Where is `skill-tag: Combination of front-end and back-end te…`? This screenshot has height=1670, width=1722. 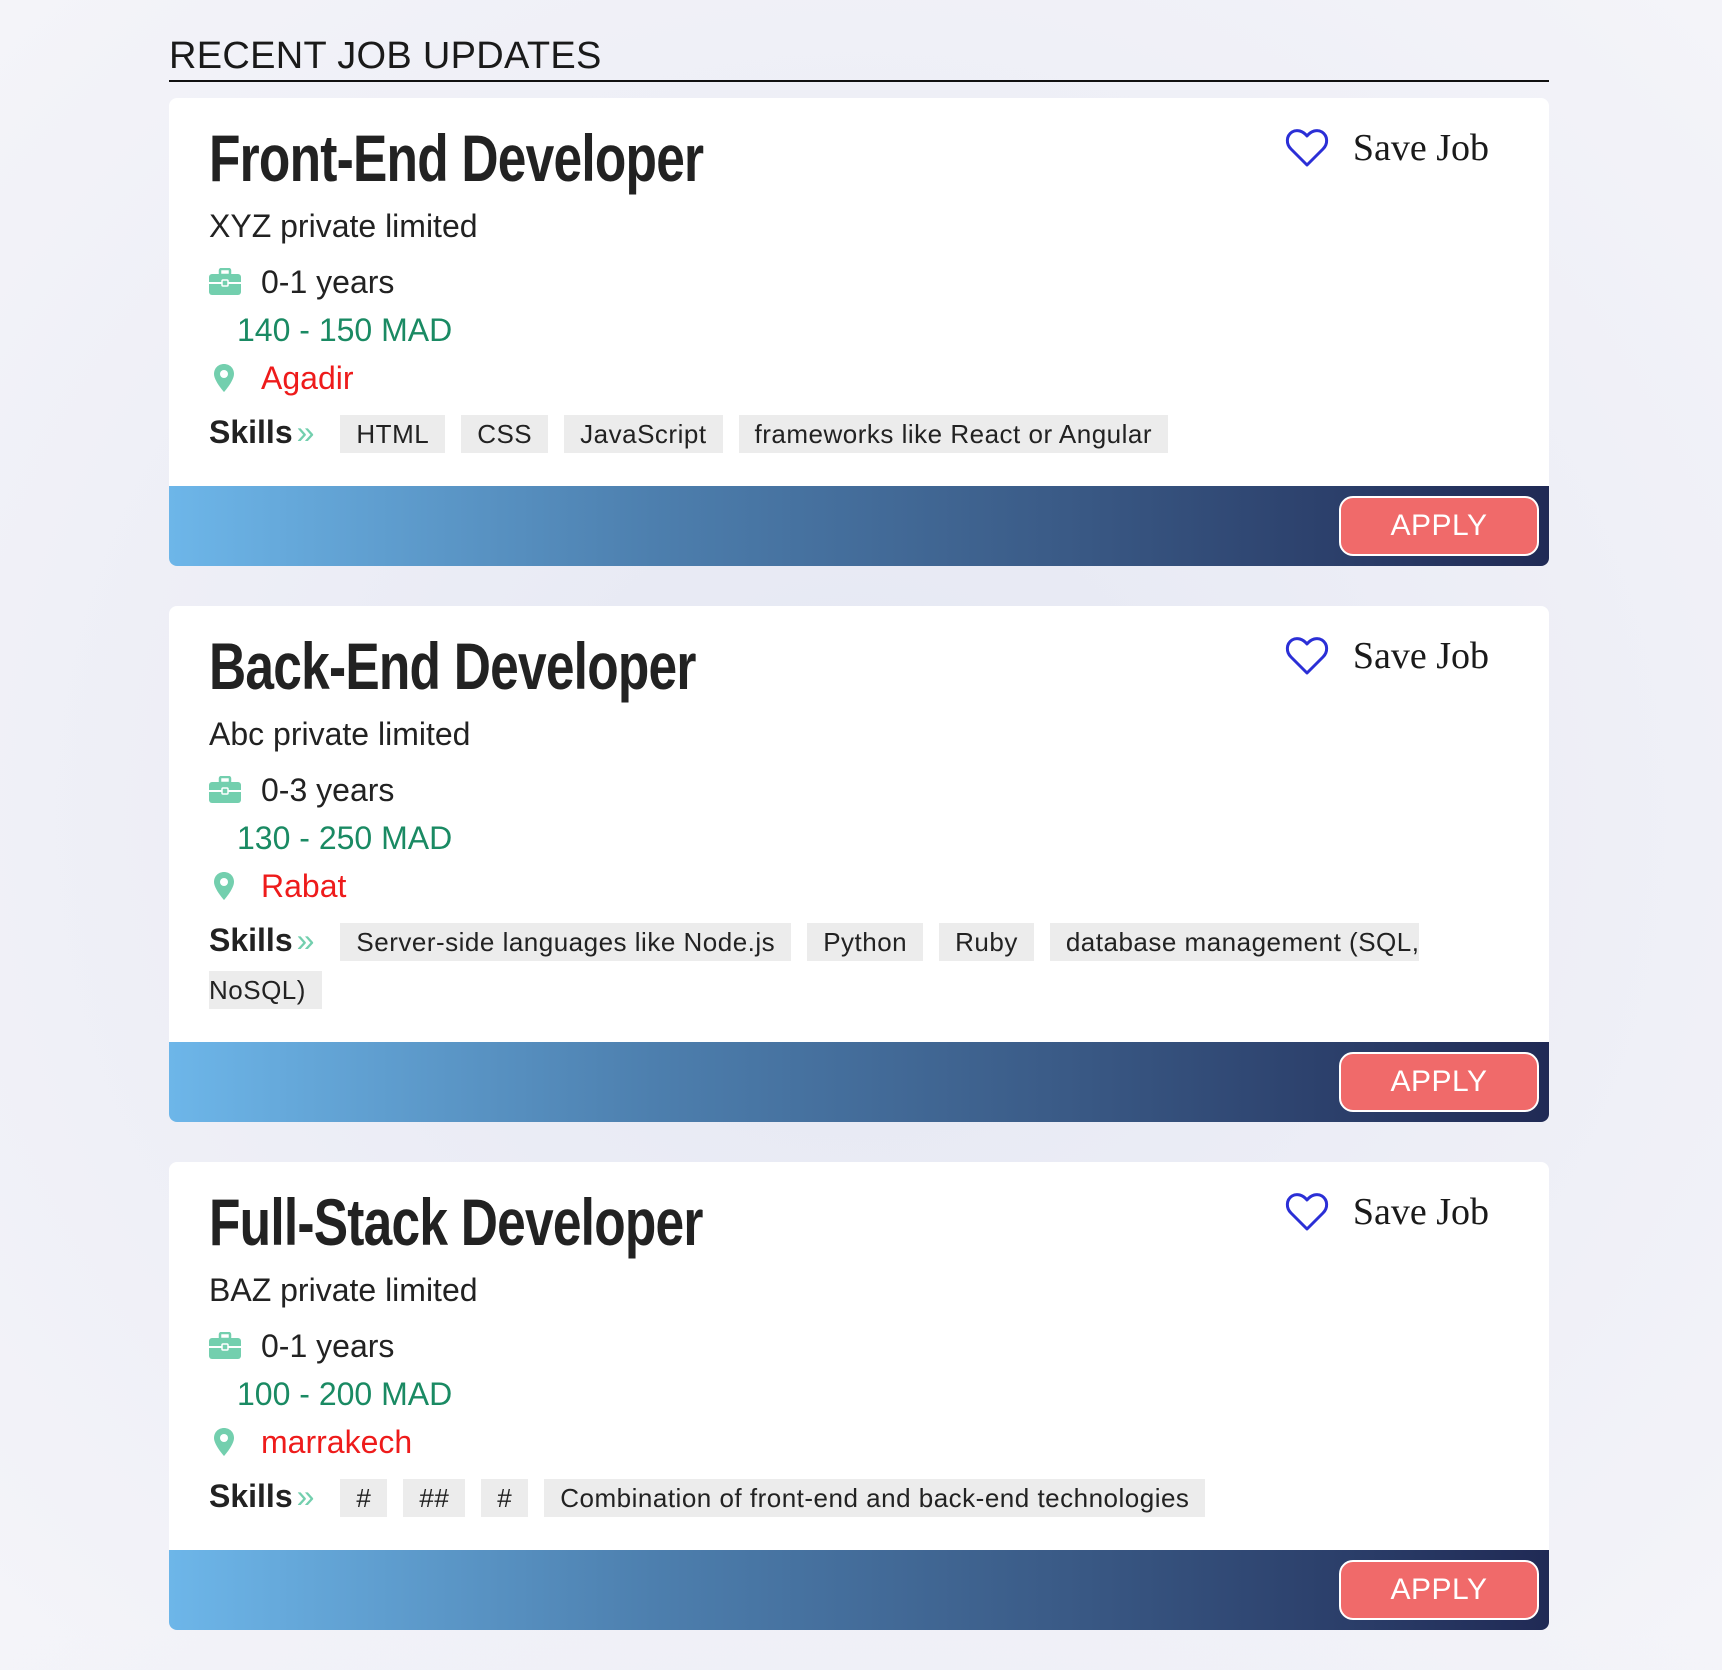
skill-tag: Combination of front-end and back-end te… is located at coordinates (875, 1498).